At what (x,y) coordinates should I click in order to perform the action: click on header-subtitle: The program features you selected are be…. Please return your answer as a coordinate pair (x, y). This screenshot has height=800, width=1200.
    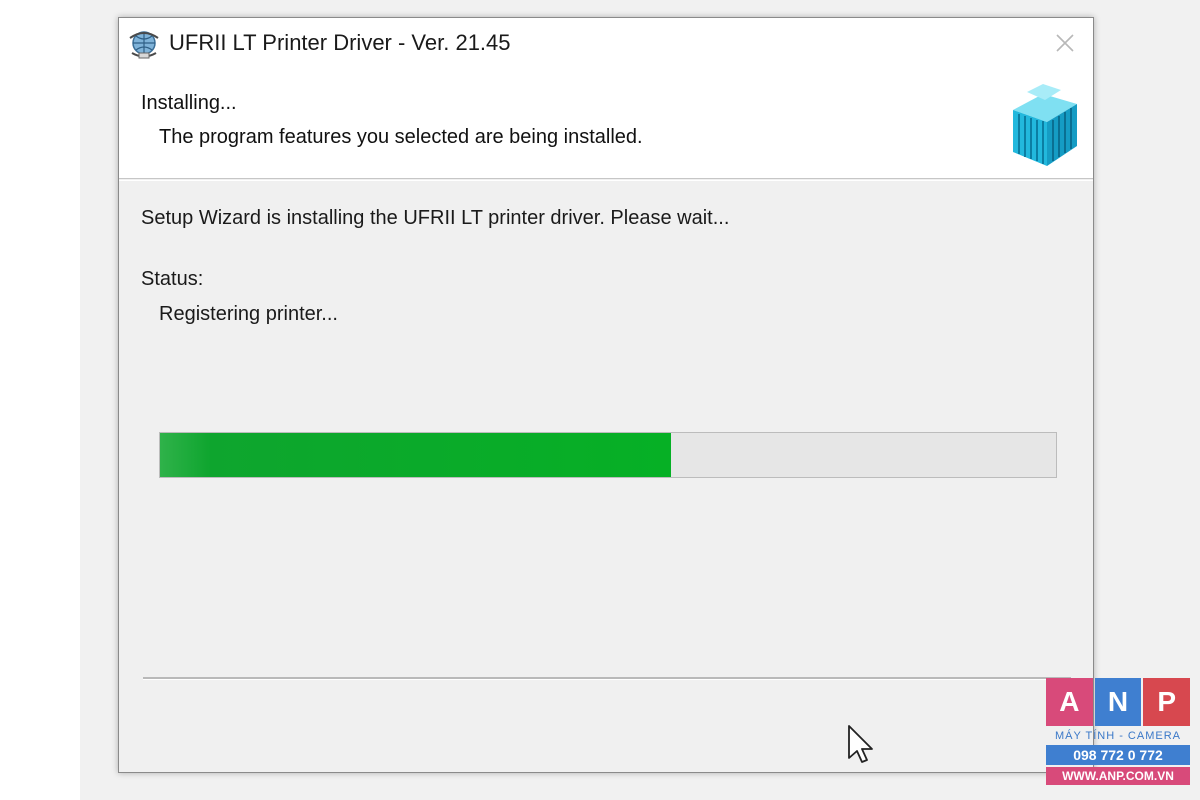
    Looking at the image, I should click on (401, 137).